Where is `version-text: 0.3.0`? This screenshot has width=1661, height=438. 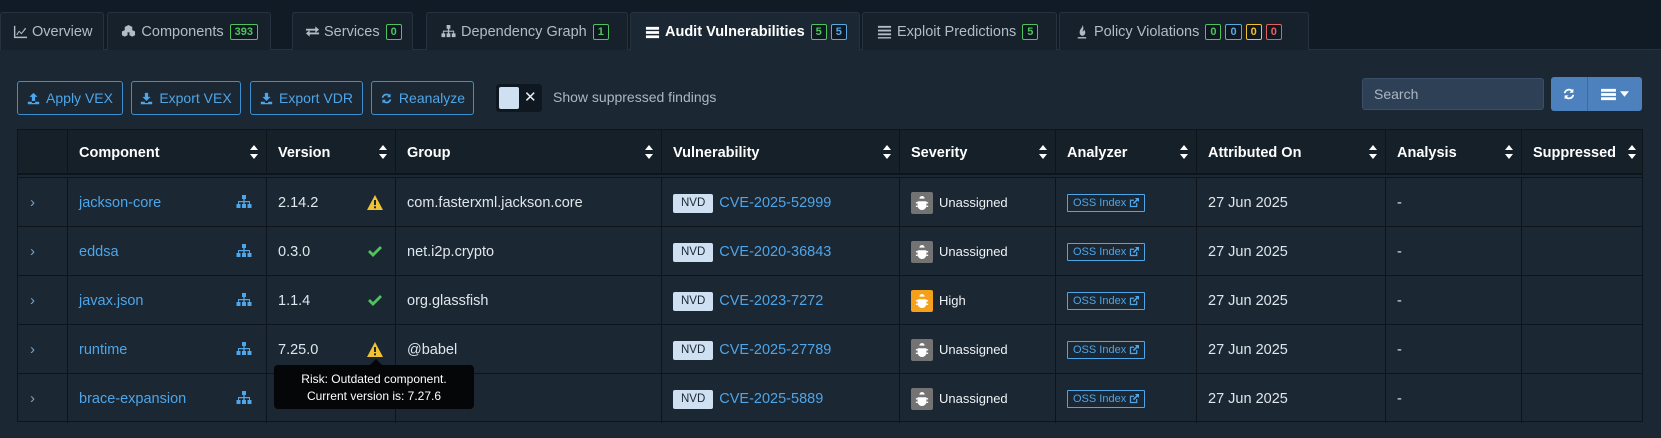 version-text: 0.3.0 is located at coordinates (294, 251).